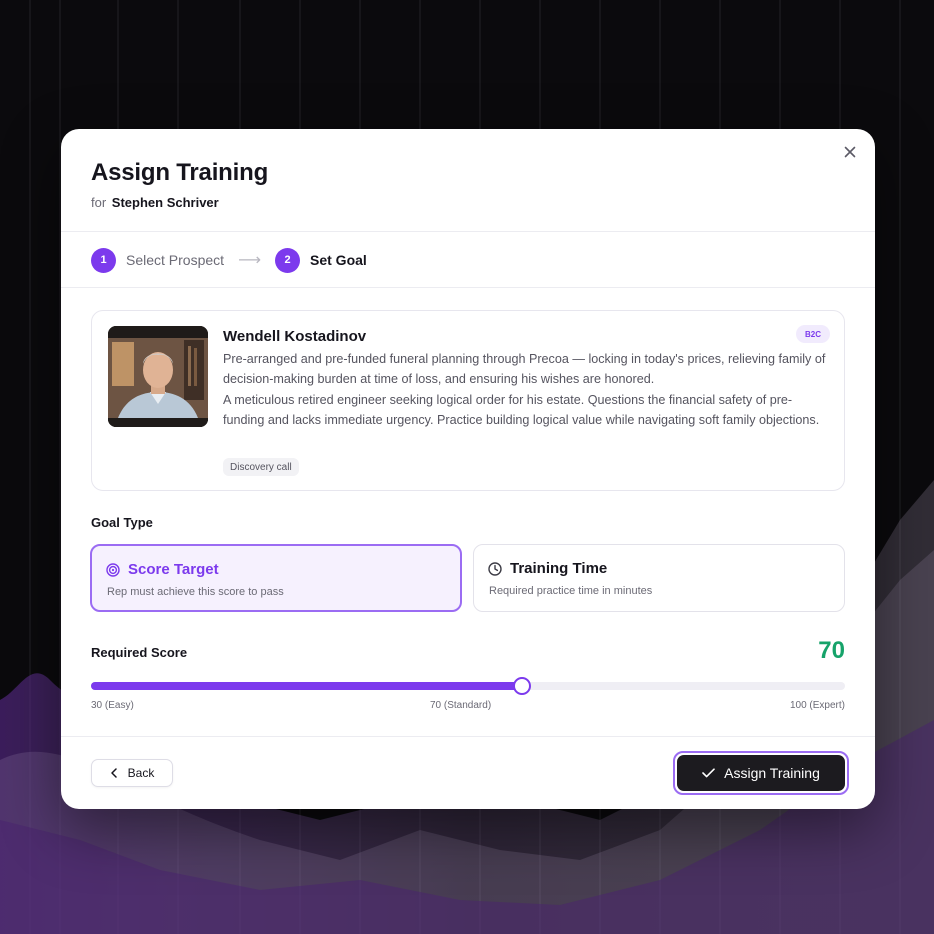 Image resolution: width=934 pixels, height=934 pixels. What do you see at coordinates (521, 686) in the screenshot?
I see `slider-thumb` at bounding box center [521, 686].